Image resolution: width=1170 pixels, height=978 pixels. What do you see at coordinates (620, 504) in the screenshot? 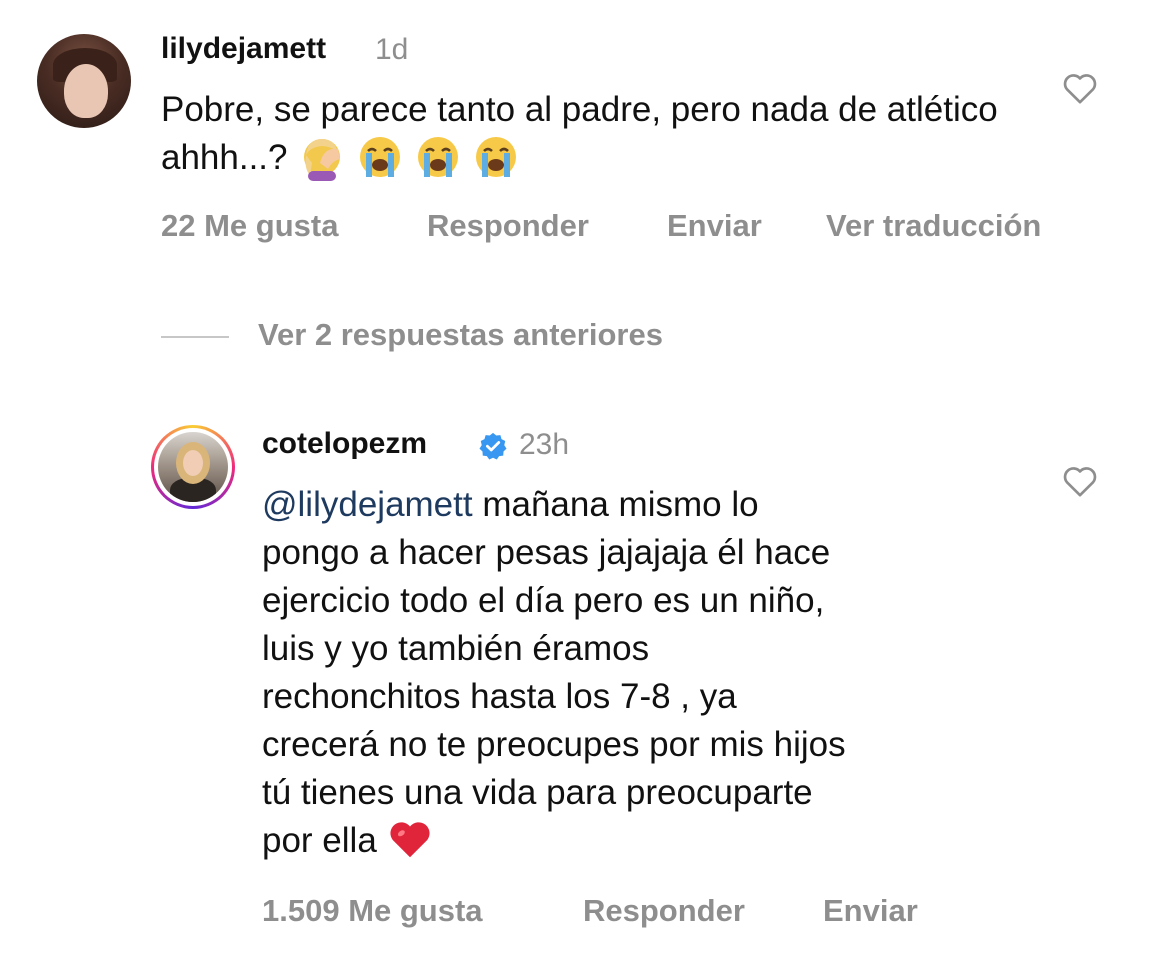
I see `comment-line-text: mañana mismo lo` at bounding box center [620, 504].